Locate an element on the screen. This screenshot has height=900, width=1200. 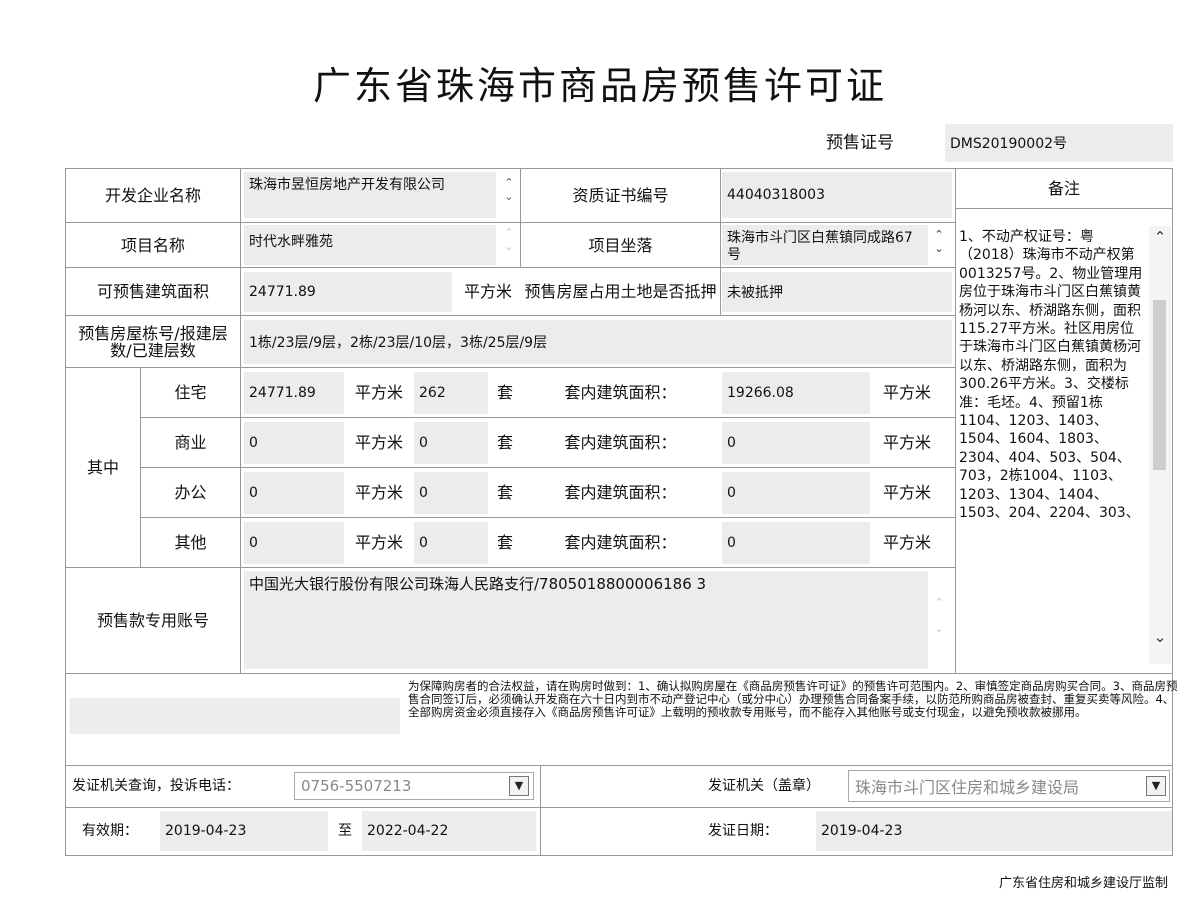
presale-no-field: DMS20190002号 is located at coordinates (1059, 143).